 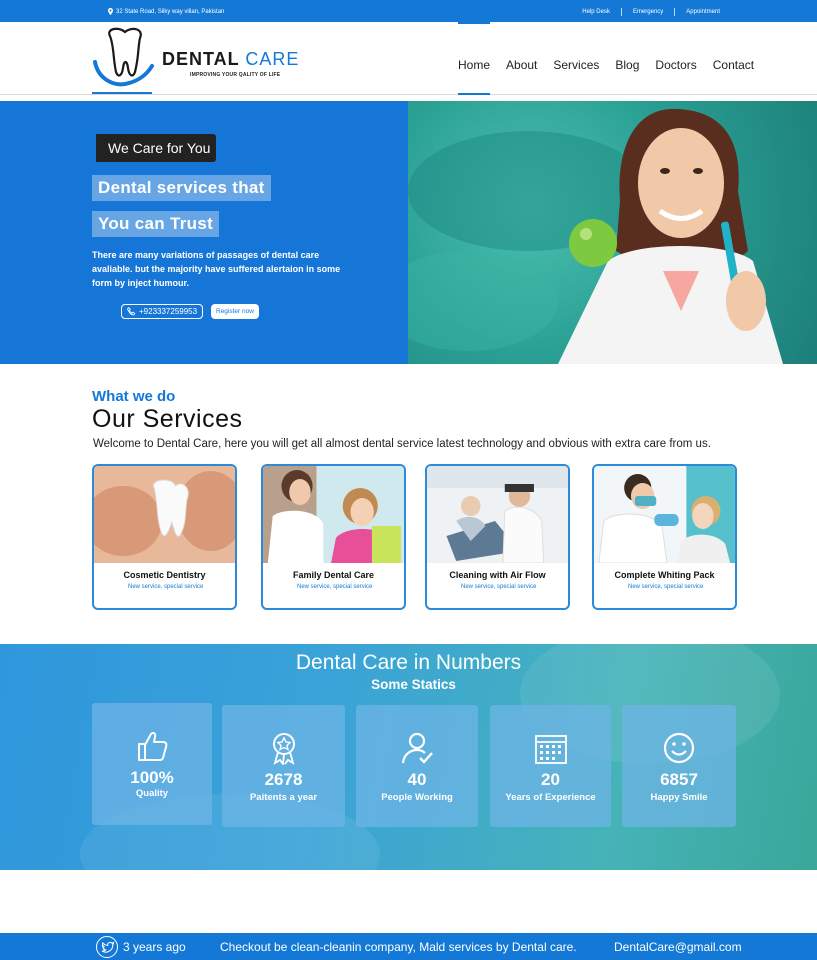 I want to click on numbers-title: Dental Care in Numbers, so click(x=408, y=662).